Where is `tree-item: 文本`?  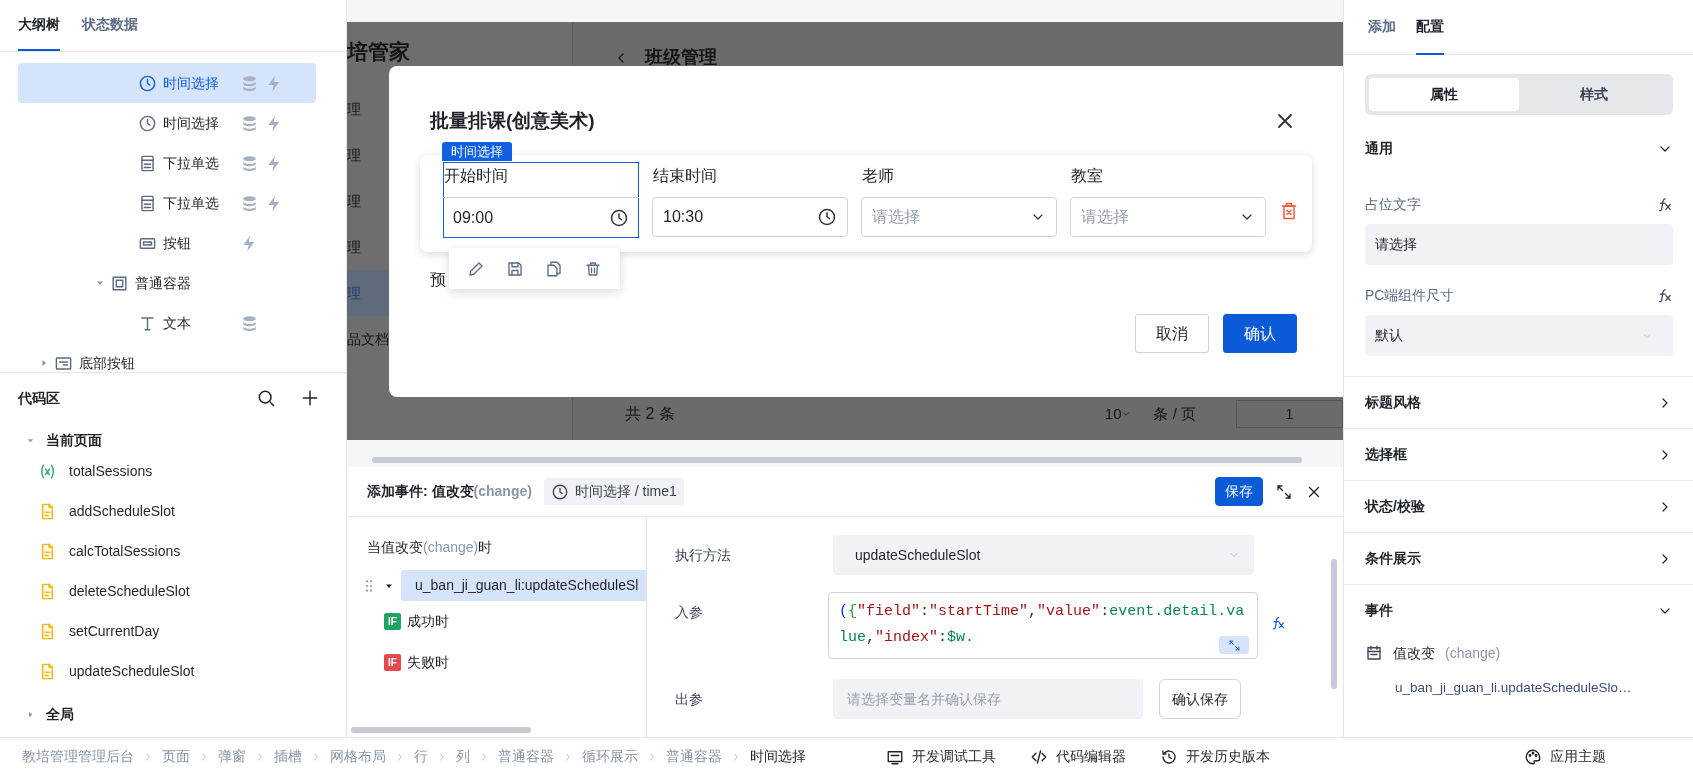 tree-item: 文本 is located at coordinates (167, 323).